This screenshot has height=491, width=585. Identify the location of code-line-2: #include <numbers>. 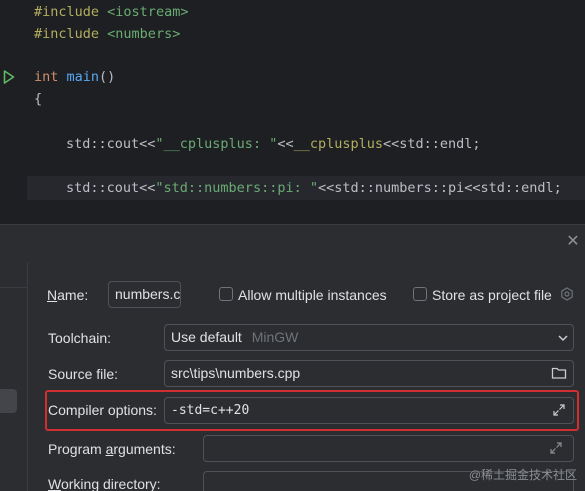
(107, 34).